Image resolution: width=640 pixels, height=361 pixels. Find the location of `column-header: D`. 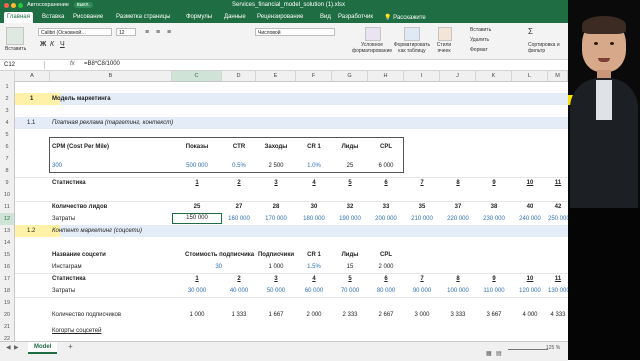

column-header: D is located at coordinates (239, 76).